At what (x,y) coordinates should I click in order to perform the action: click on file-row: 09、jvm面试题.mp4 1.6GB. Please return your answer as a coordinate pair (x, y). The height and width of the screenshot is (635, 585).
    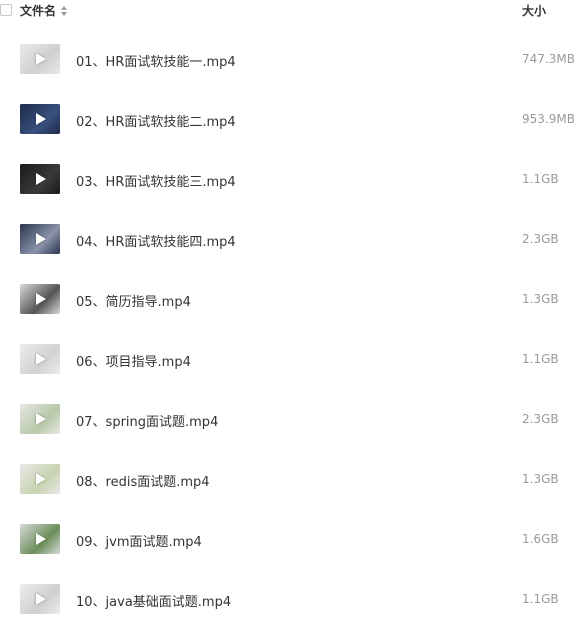
    Looking at the image, I should click on (292, 539).